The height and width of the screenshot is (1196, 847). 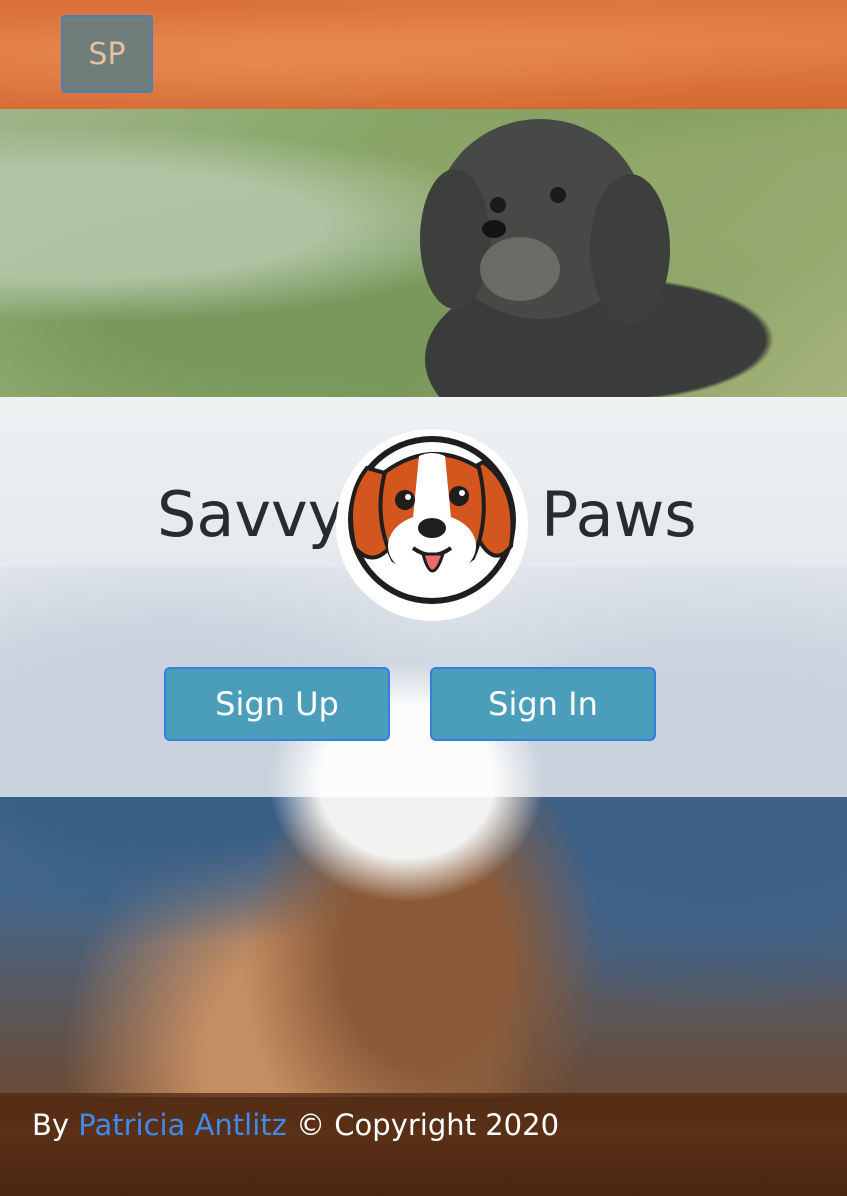 What do you see at coordinates (51, 1125) in the screenshot?
I see `footer-by: By` at bounding box center [51, 1125].